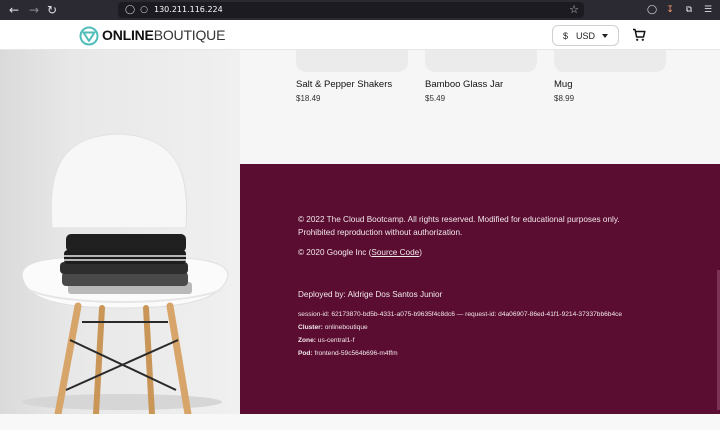  Describe the element at coordinates (130, 10) in the screenshot. I see `shield-icon: ◯` at that location.